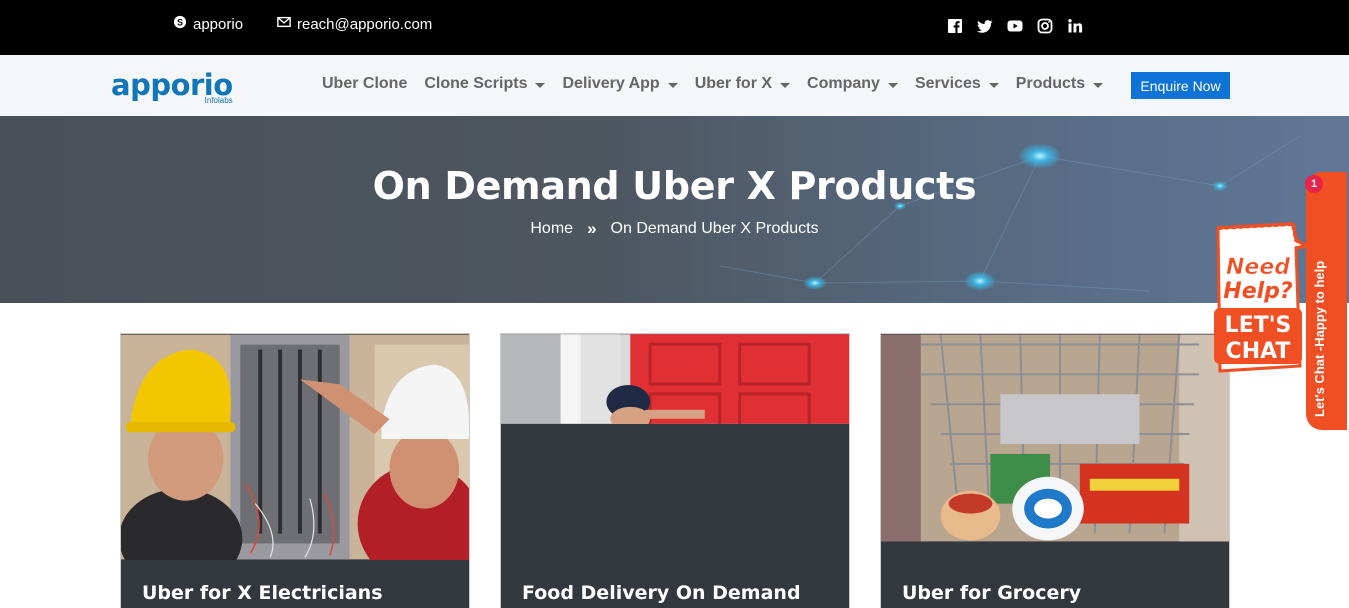 This screenshot has height=608, width=1349. I want to click on card-title: Uber for X Electricians, so click(262, 593).